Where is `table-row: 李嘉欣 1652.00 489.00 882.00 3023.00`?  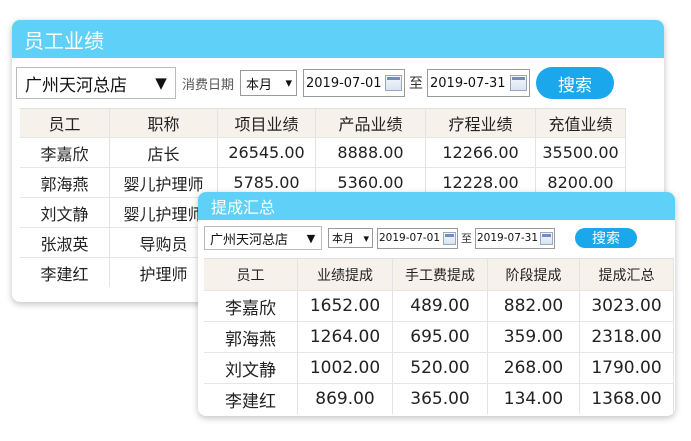 table-row: 李嘉欣 1652.00 489.00 882.00 3023.00 is located at coordinates (439, 305).